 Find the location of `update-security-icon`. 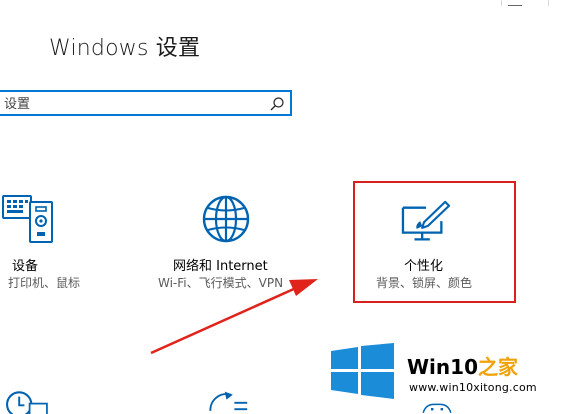

update-security-icon is located at coordinates (228, 402).